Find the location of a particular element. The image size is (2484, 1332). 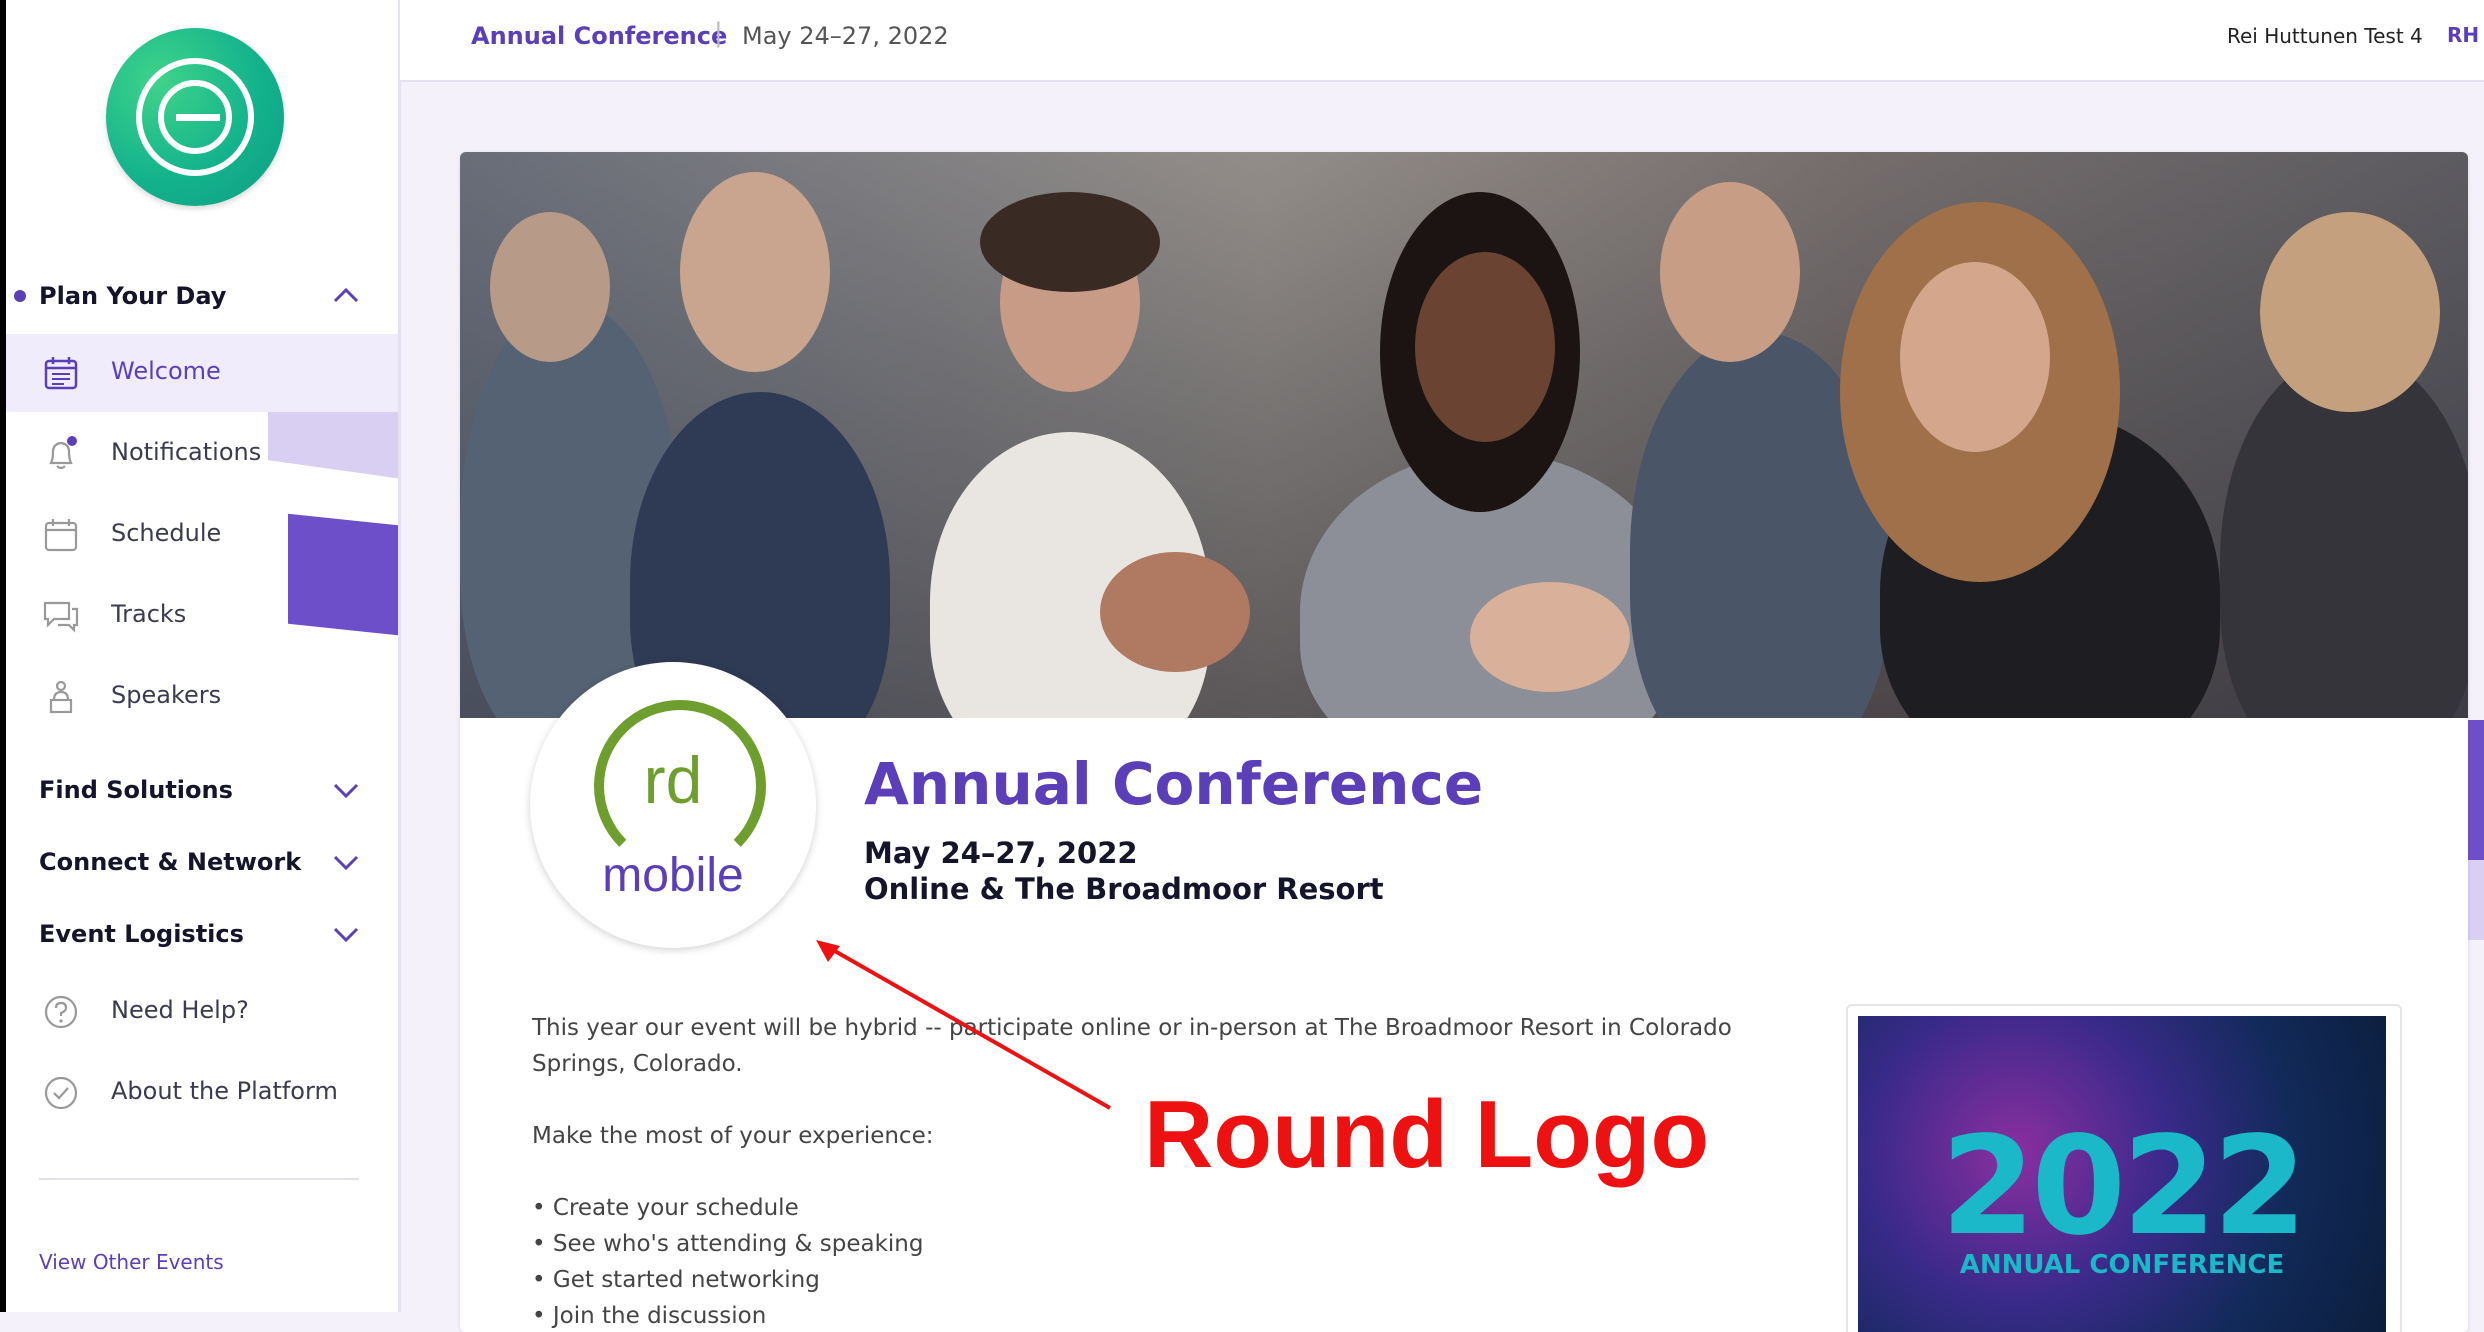

user-avatar: RH is located at coordinates (2463, 35).